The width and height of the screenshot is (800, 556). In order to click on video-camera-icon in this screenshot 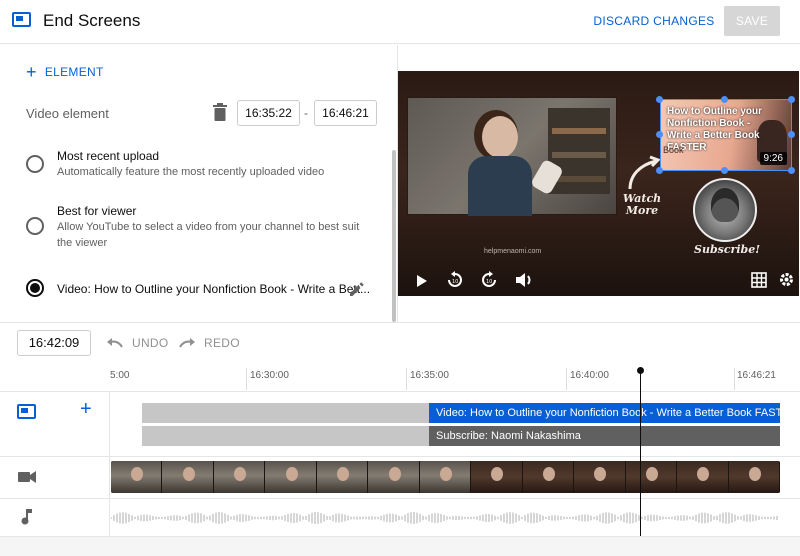, I will do `click(27, 477)`.